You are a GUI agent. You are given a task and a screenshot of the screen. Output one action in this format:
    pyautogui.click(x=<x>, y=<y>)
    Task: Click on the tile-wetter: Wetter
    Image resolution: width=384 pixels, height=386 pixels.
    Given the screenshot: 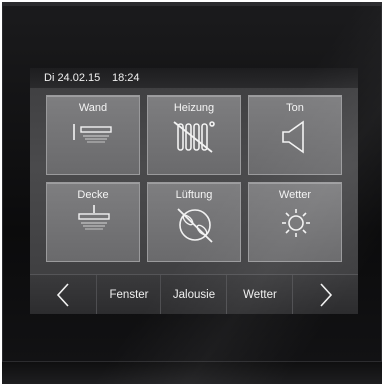 What is the action you would take?
    pyautogui.click(x=295, y=222)
    